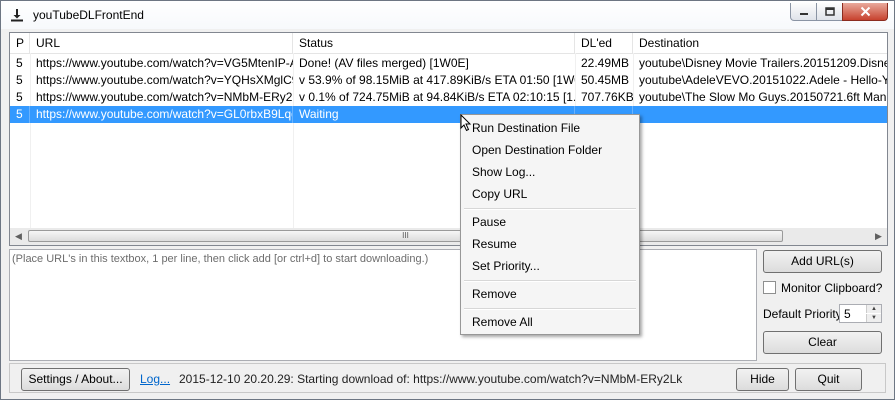 This screenshot has height=400, width=895. Describe the element at coordinates (860, 313) in the screenshot. I see `default-priority-stepper: 5 ▲ ▼` at that location.